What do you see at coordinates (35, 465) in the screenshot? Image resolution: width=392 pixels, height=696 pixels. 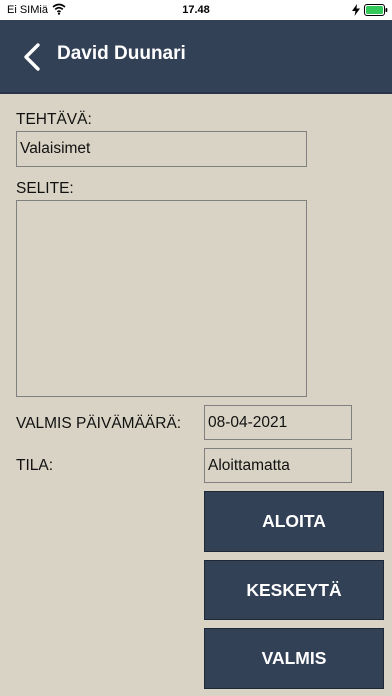 I see `status-label: TILA:` at bounding box center [35, 465].